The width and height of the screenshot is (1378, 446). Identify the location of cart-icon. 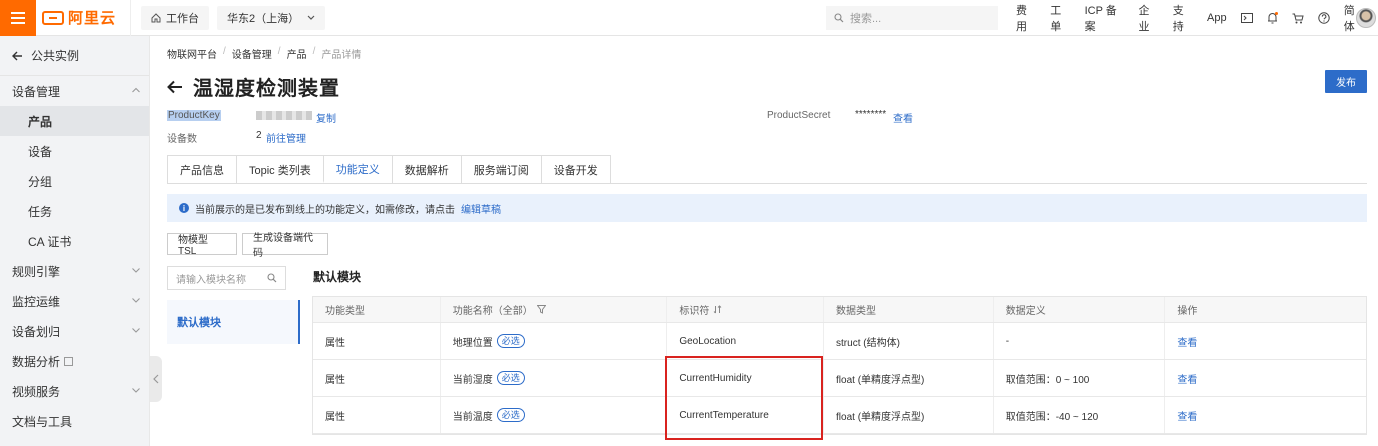
(1298, 18).